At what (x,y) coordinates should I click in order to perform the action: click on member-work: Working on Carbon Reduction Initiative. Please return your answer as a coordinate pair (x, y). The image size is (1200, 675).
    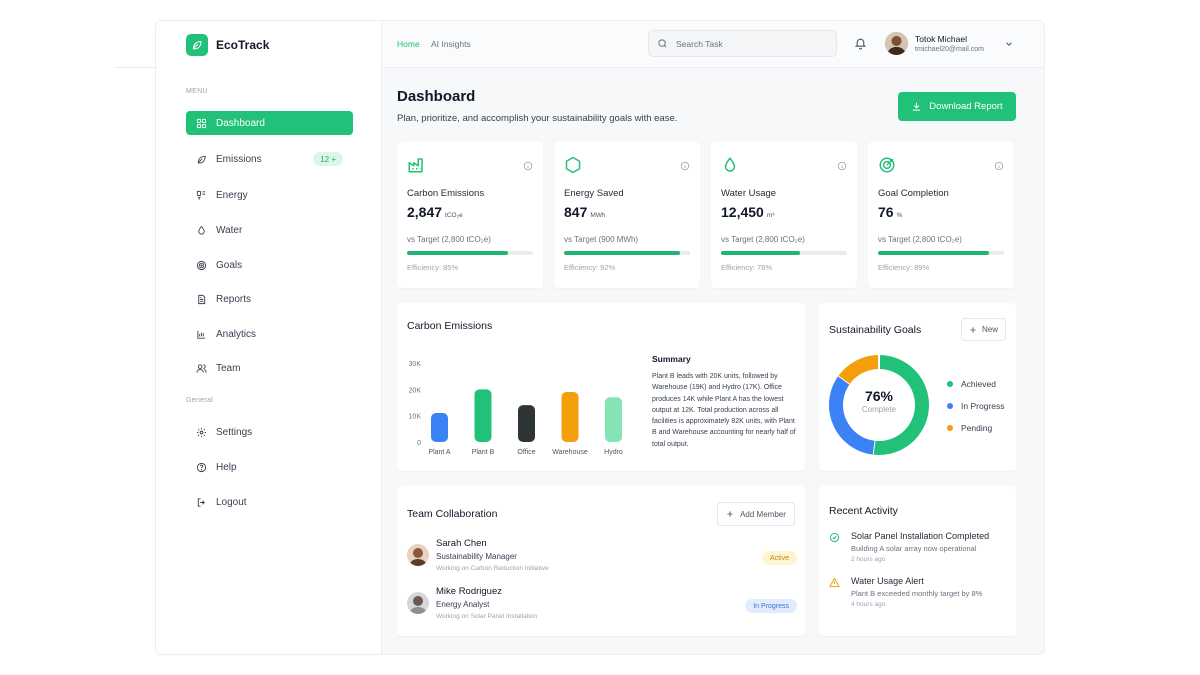
    Looking at the image, I should click on (492, 568).